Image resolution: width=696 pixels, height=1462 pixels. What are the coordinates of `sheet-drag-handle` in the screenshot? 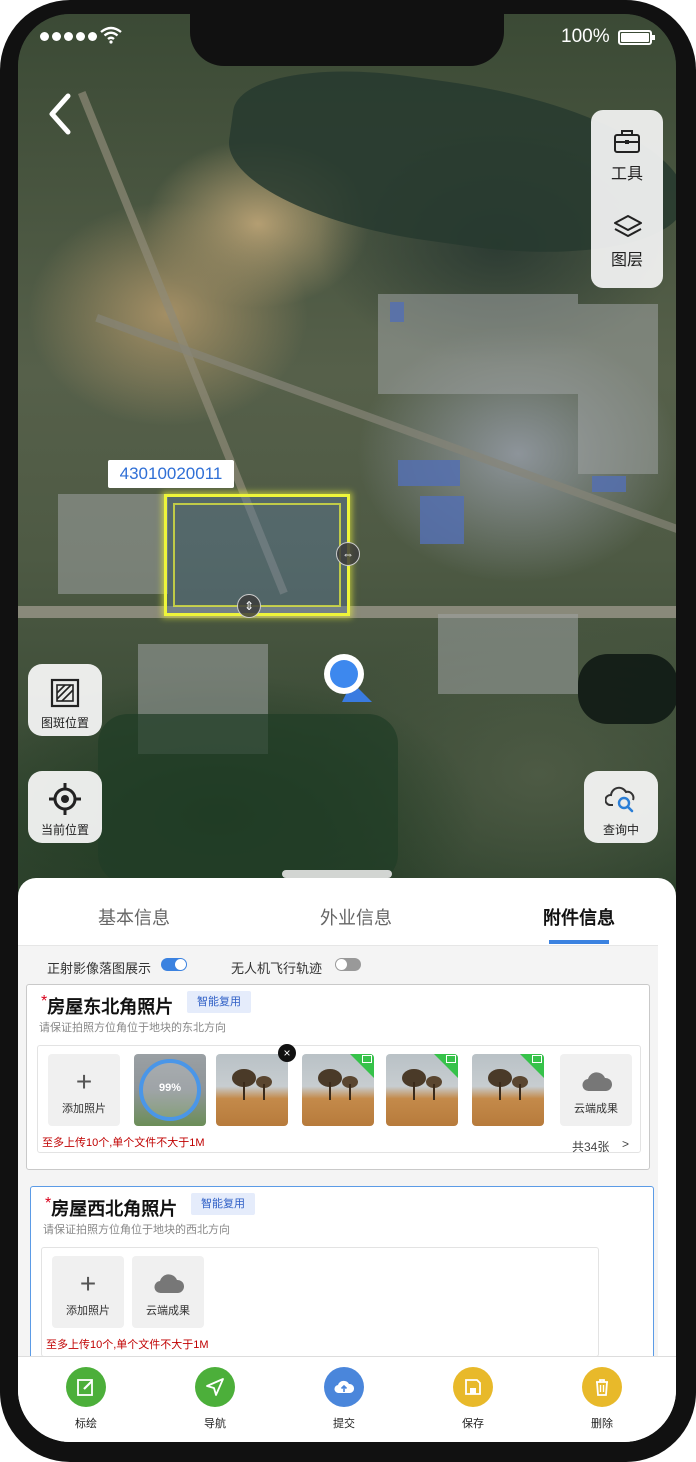 It's located at (337, 874).